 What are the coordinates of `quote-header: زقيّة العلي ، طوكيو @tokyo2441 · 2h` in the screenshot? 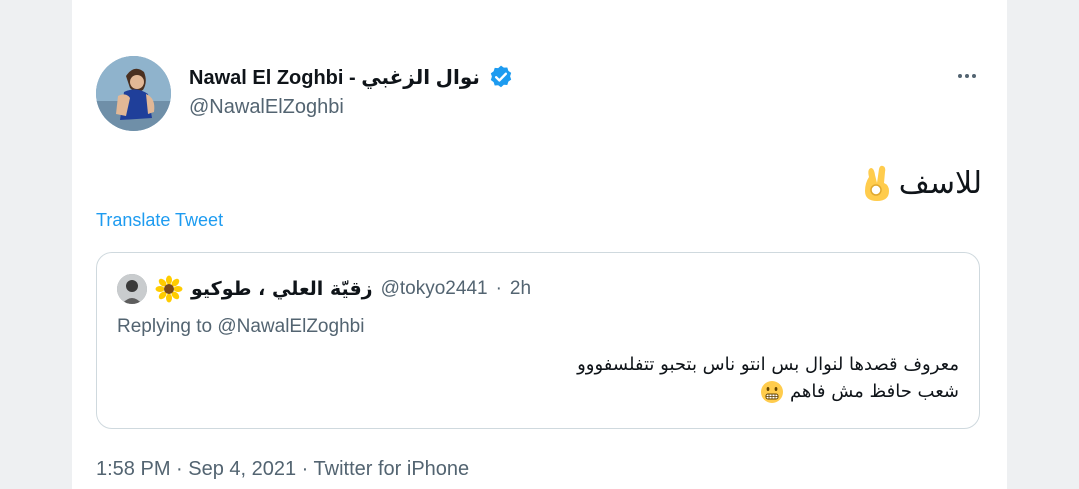 It's located at (324, 289).